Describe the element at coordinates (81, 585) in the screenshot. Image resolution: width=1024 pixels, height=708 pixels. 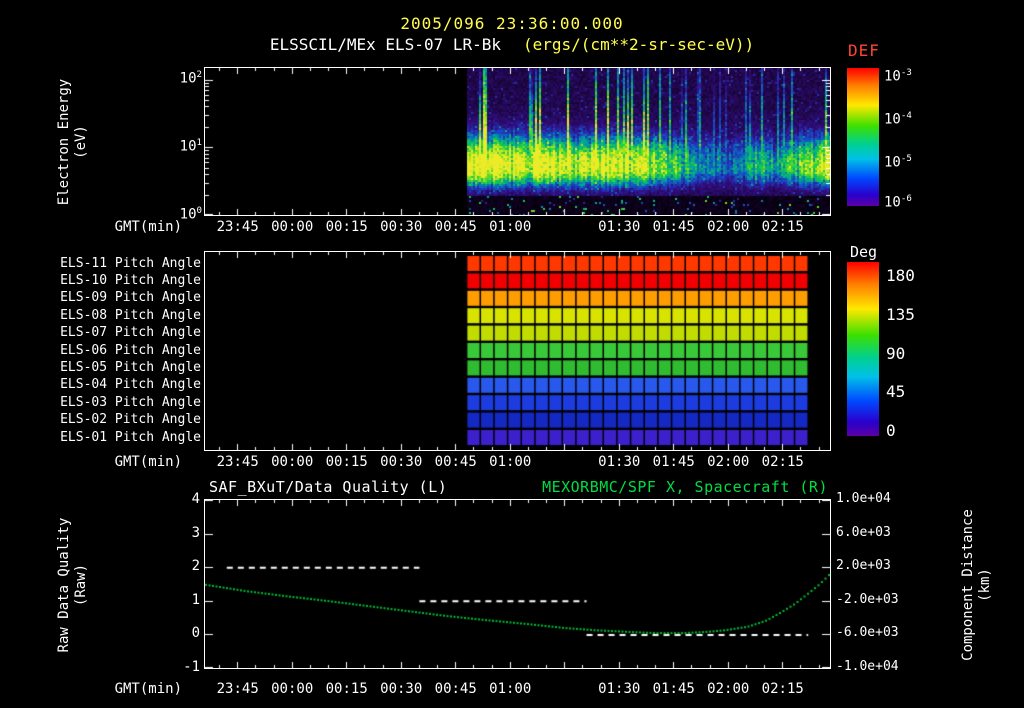
I see `quality-label-units: (Raw)` at that location.